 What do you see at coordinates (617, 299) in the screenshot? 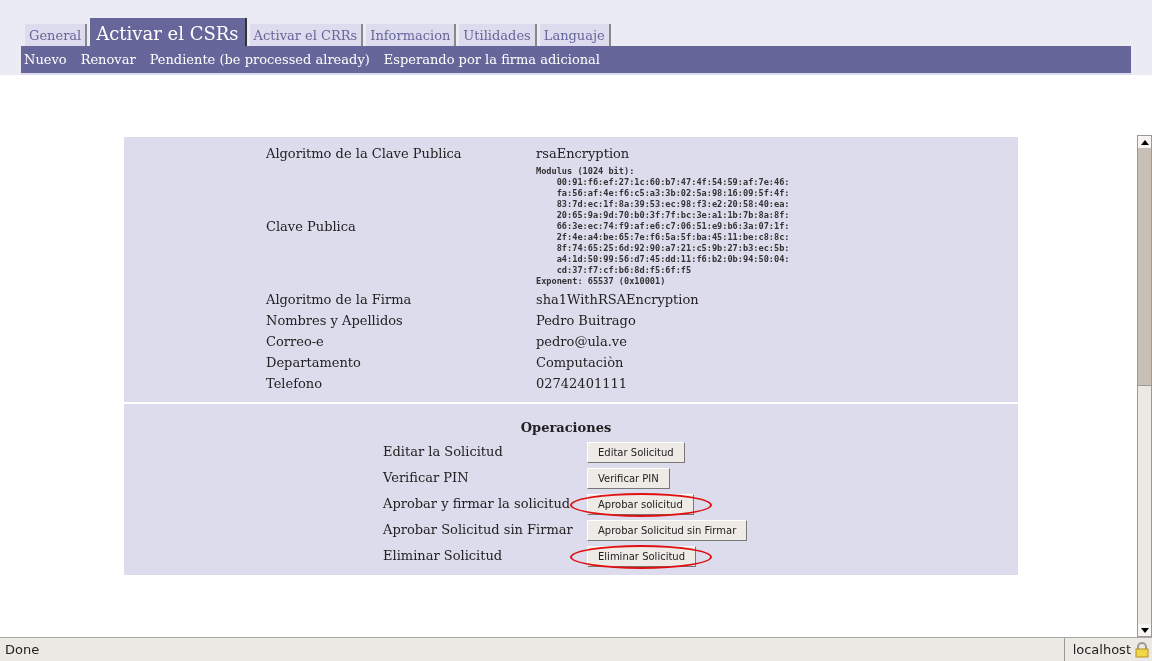
I see `field-value: sha1WithRSAEncryption` at bounding box center [617, 299].